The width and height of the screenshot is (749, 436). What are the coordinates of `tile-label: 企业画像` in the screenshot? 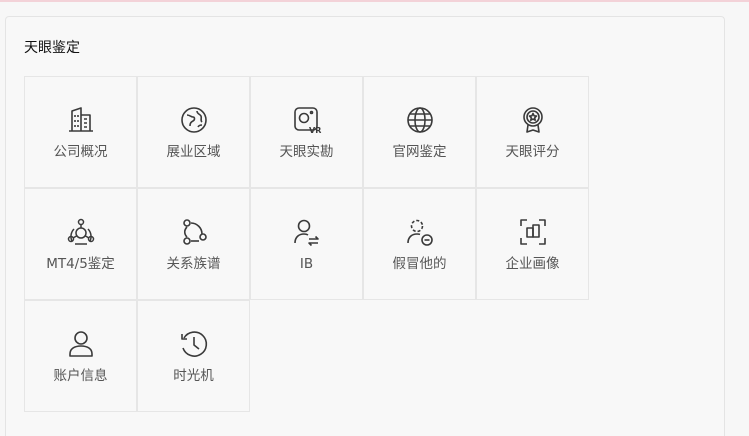 It's located at (532, 264).